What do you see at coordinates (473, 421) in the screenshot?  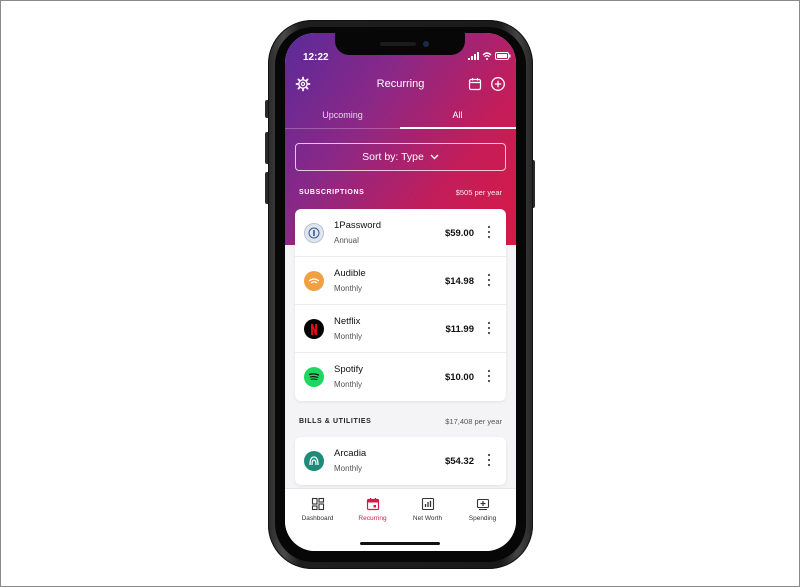 I see `section-total: $17,408 per year` at bounding box center [473, 421].